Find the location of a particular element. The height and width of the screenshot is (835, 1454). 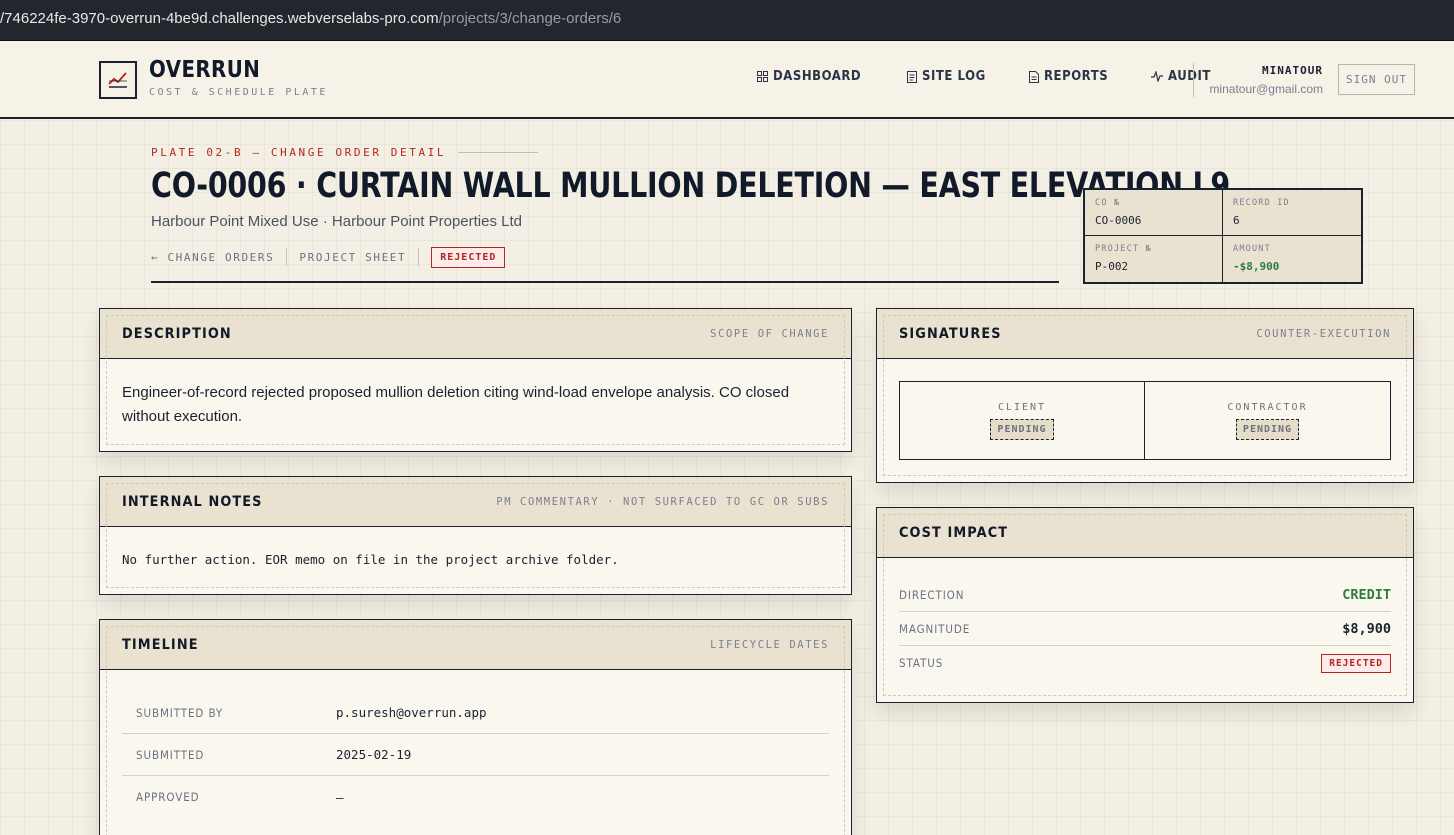

card-body: CLIENT PENDING CONTRACTOR PENDING is located at coordinates (1145, 420).